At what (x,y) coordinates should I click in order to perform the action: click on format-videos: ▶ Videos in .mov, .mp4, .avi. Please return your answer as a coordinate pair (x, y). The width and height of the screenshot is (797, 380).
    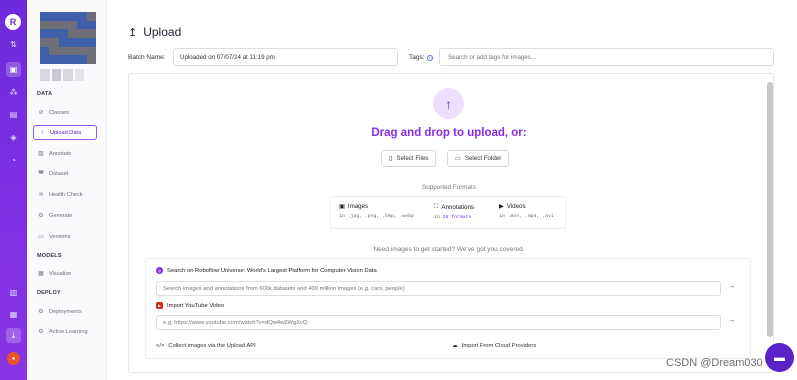
    Looking at the image, I should click on (526, 211).